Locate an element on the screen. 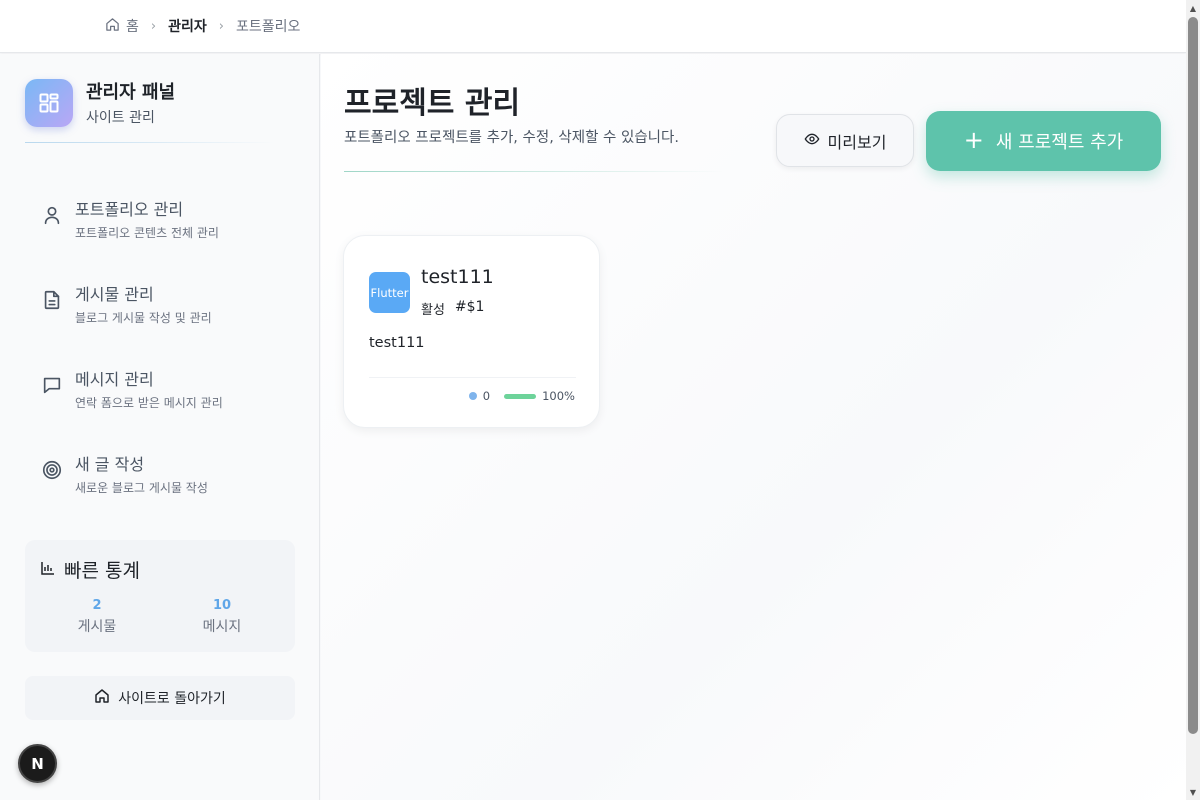 The image size is (1200, 800). sidebar-item-sub: 연락 폼으로 받은 메시지 관리 is located at coordinates (149, 403).